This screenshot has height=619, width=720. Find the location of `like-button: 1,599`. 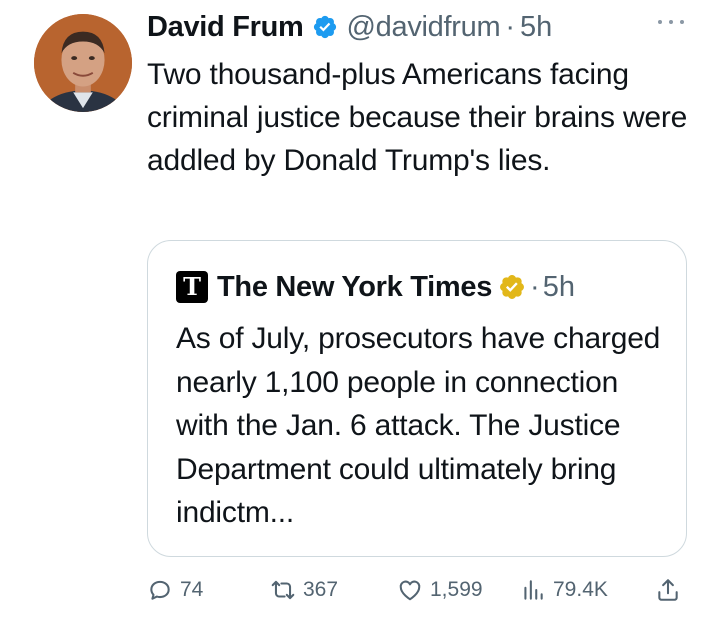

like-button: 1,599 is located at coordinates (440, 590).